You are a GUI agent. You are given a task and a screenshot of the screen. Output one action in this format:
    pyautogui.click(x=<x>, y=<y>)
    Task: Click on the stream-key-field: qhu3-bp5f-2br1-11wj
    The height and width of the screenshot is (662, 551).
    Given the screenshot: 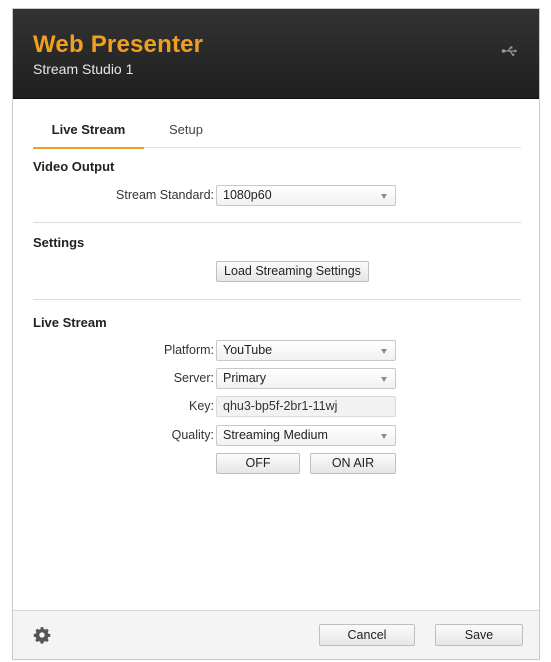 What is the action you would take?
    pyautogui.click(x=306, y=406)
    